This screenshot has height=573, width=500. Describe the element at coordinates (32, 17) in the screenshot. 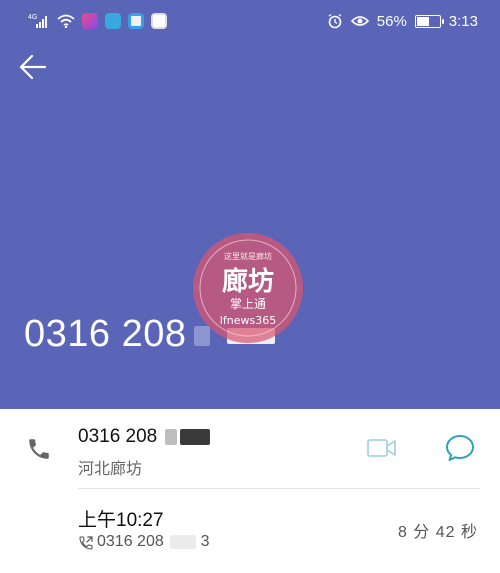

I see `svg-text: 4G` at that location.